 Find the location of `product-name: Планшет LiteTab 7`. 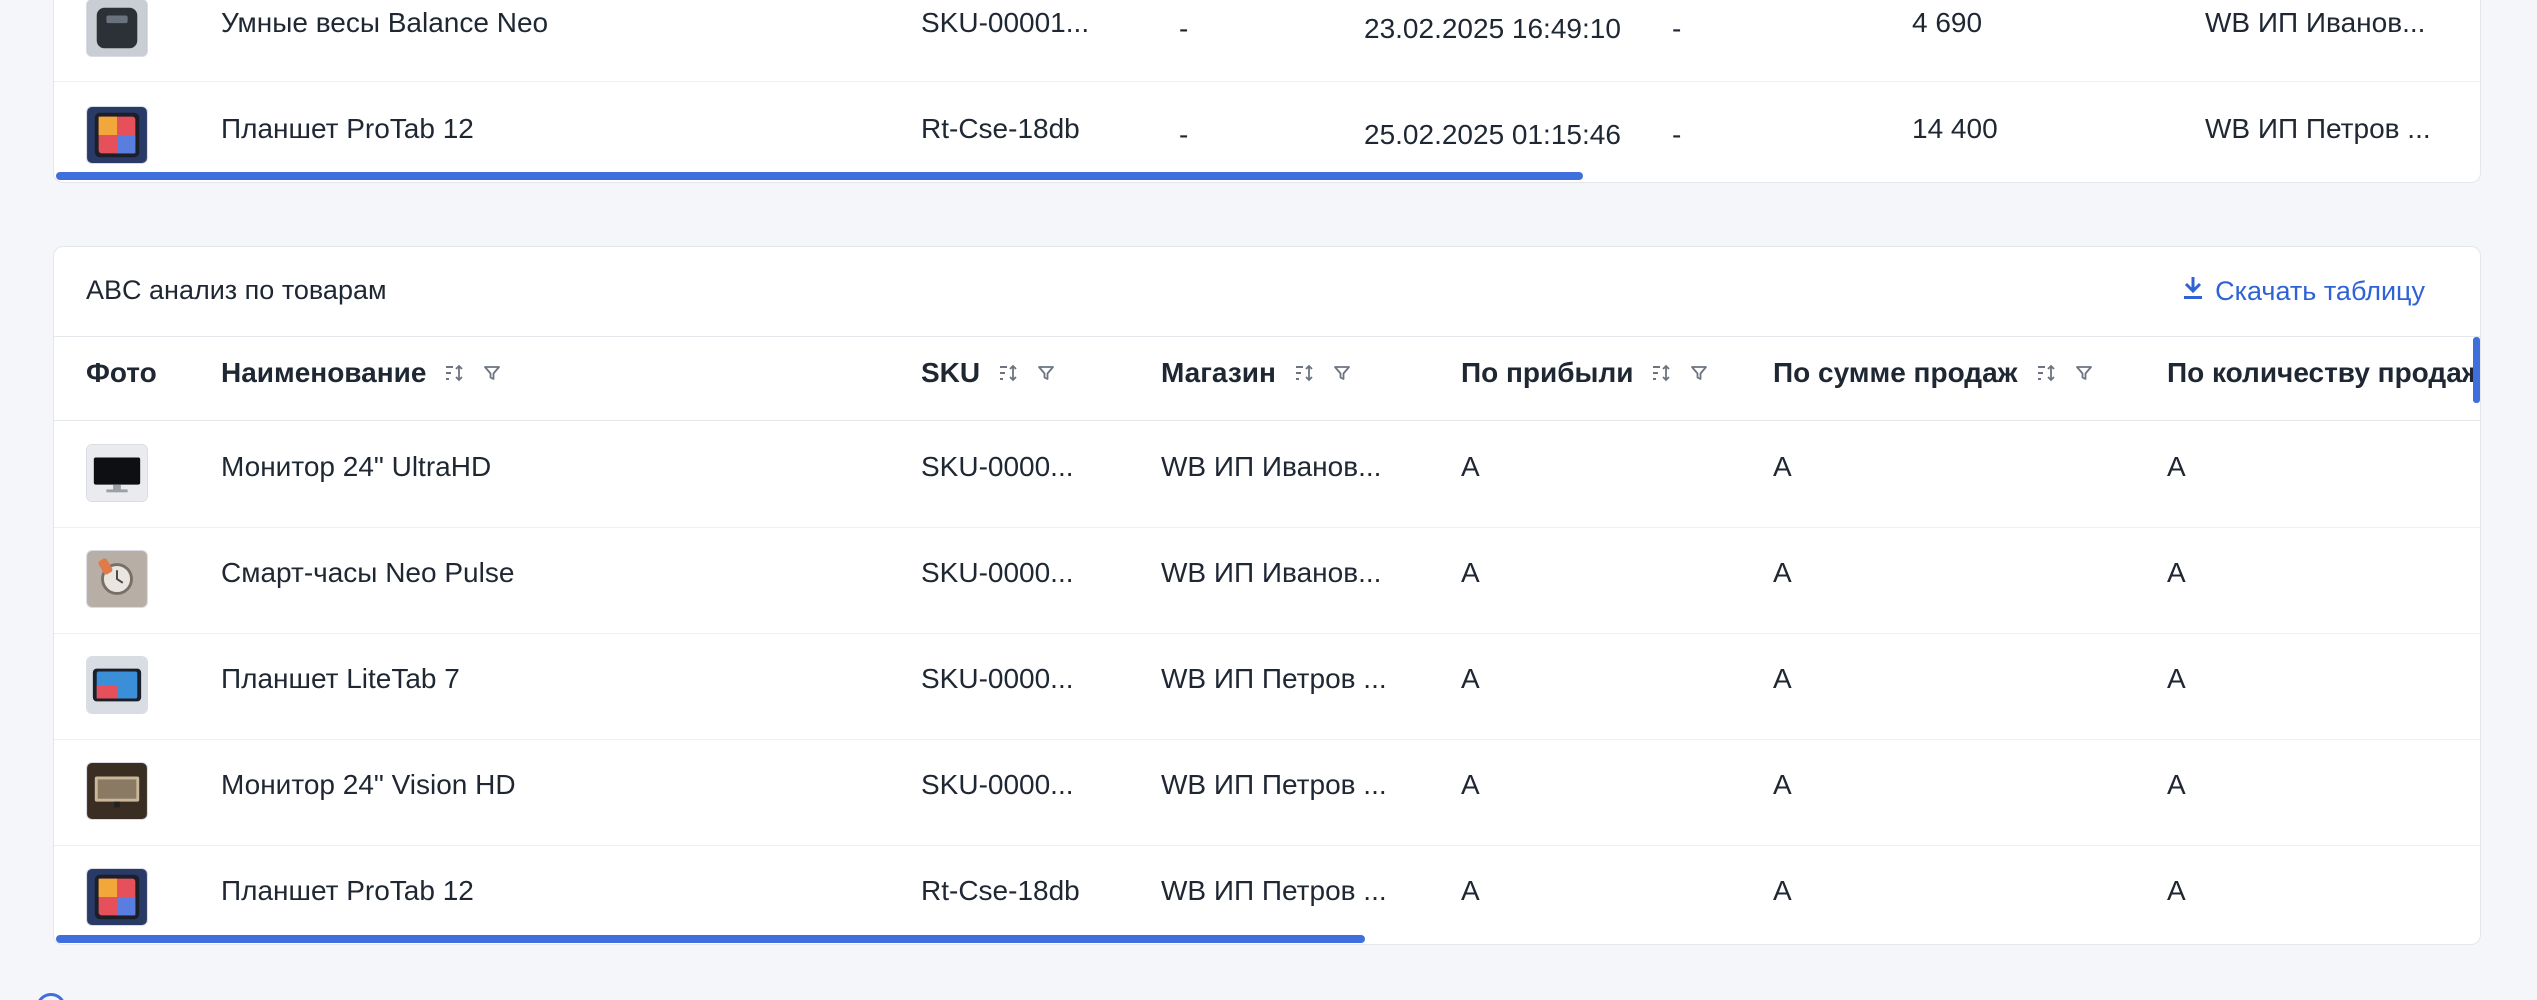

product-name: Планшет LiteTab 7 is located at coordinates (340, 678).